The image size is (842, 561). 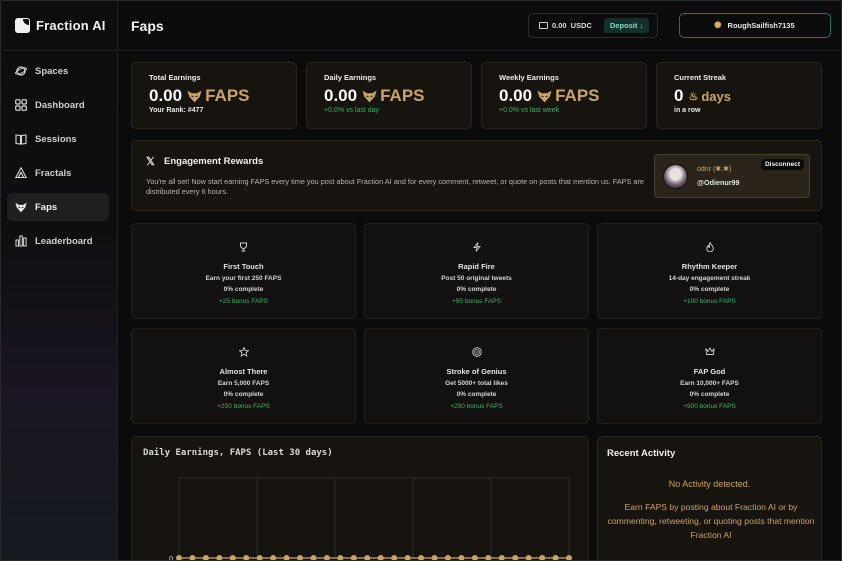 I want to click on stat-label: Total Earnings, so click(x=175, y=77).